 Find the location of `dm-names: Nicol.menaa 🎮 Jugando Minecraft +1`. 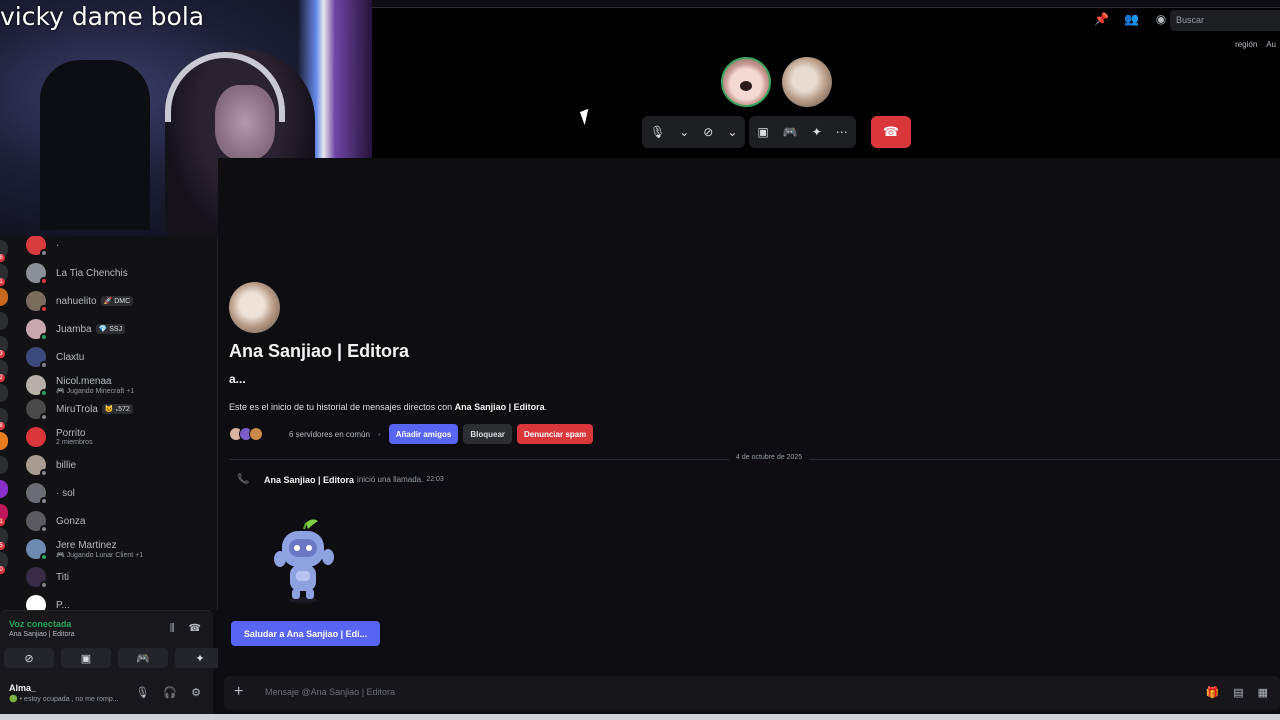

dm-names: Nicol.menaa 🎮 Jugando Minecraft +1 is located at coordinates (95, 385).